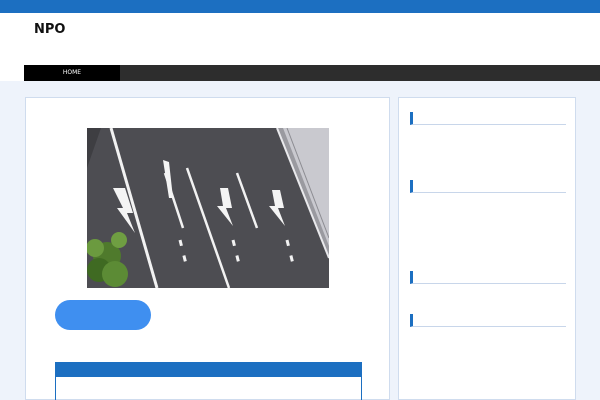 The image size is (600, 400). I want to click on site-title: NPO, so click(49, 29).